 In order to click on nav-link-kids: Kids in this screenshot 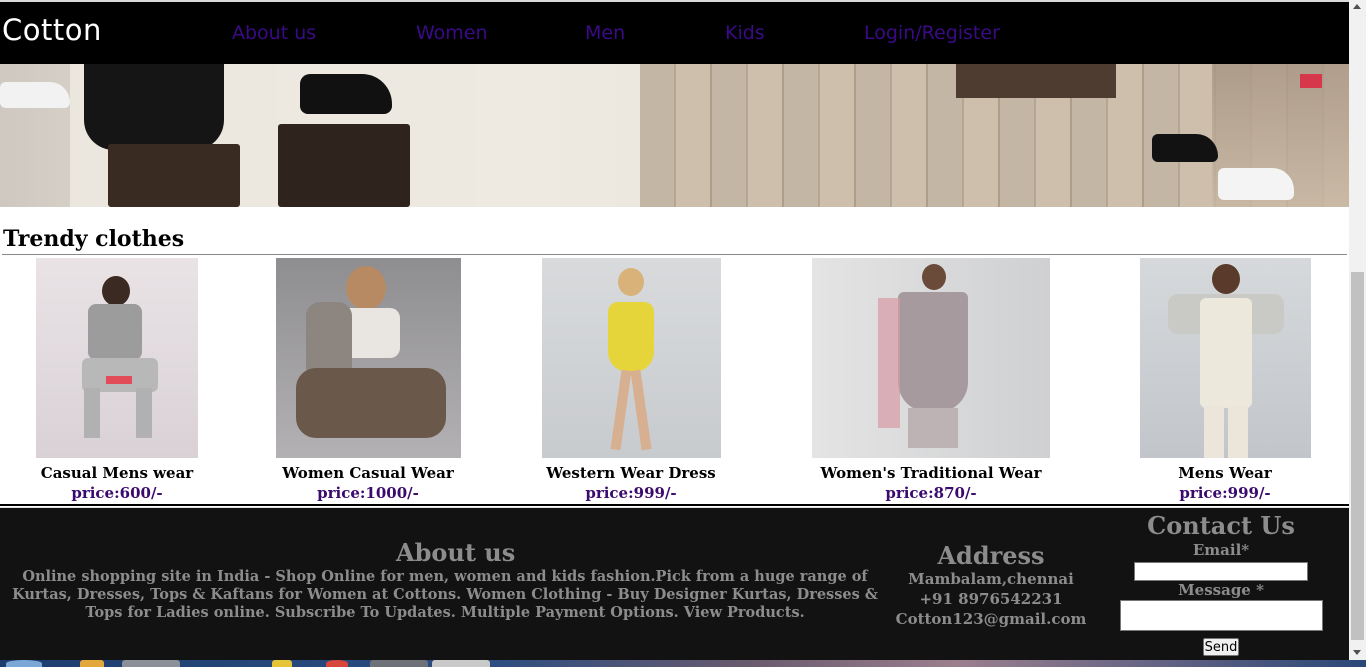, I will do `click(745, 33)`.